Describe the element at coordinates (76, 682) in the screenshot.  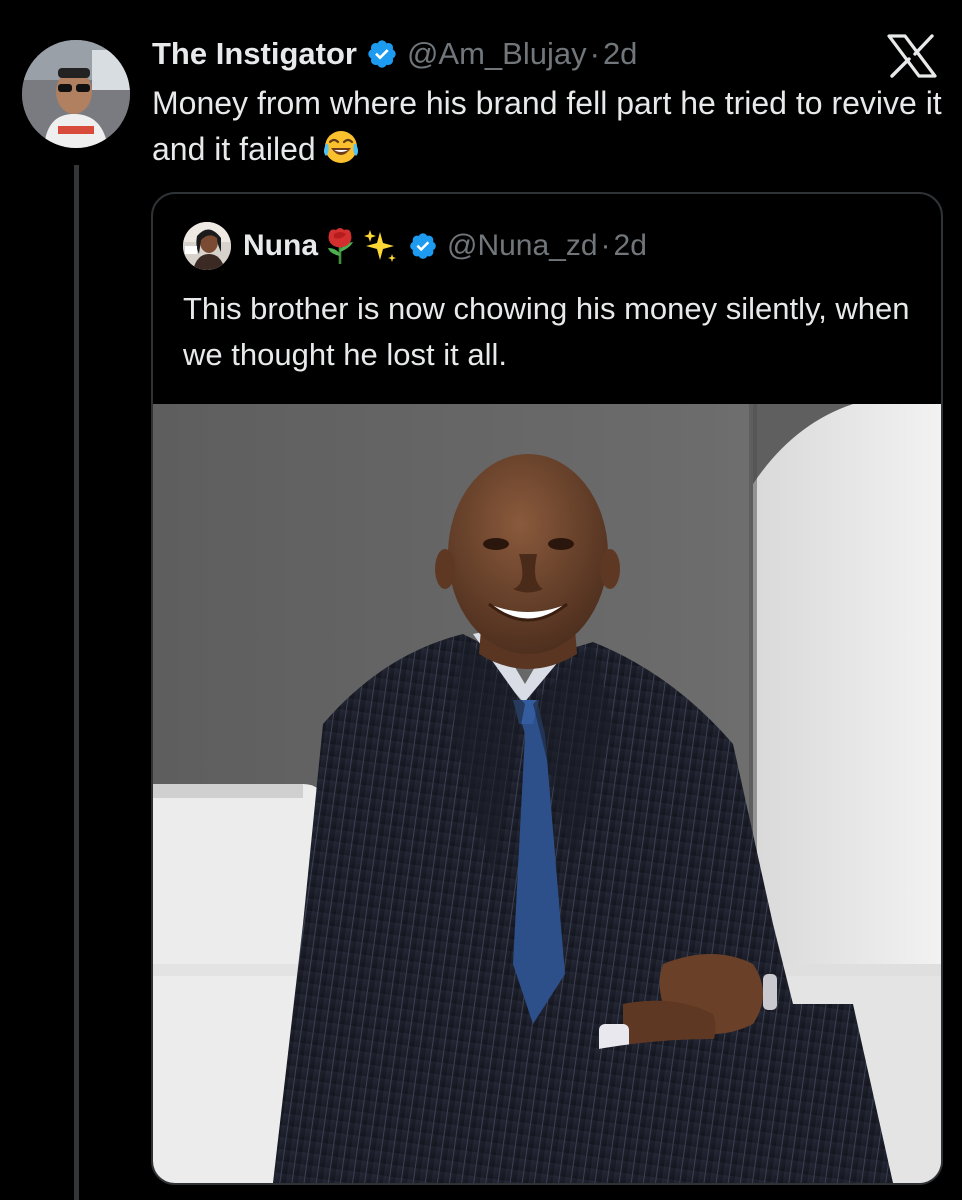
I see `thread-line` at that location.